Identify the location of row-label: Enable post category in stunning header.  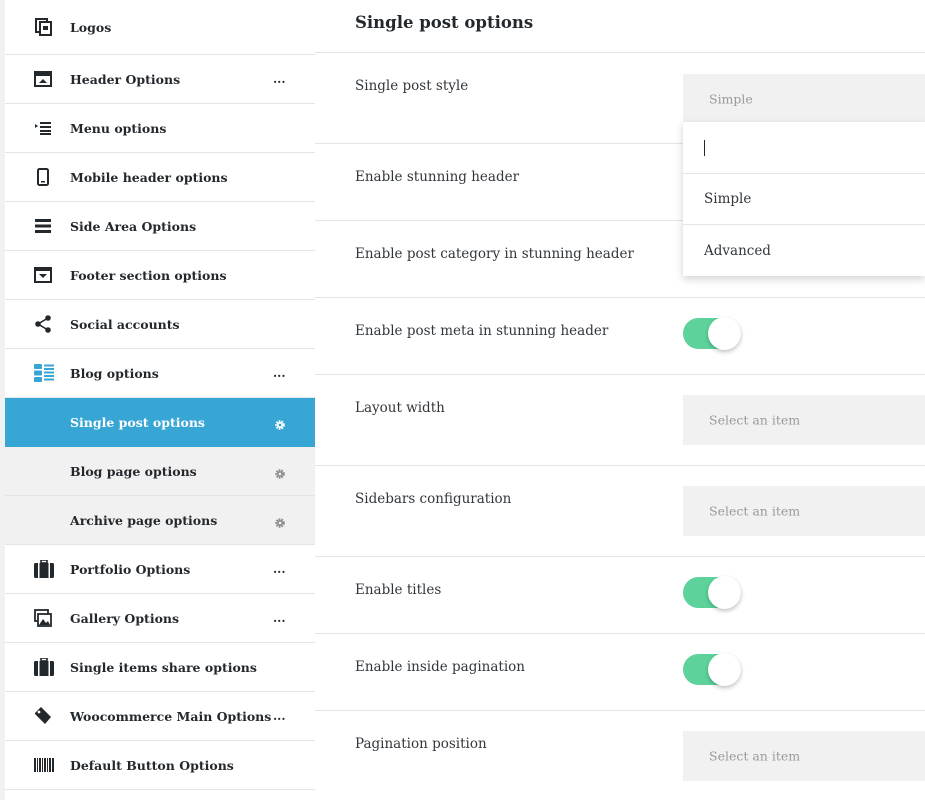
(494, 254).